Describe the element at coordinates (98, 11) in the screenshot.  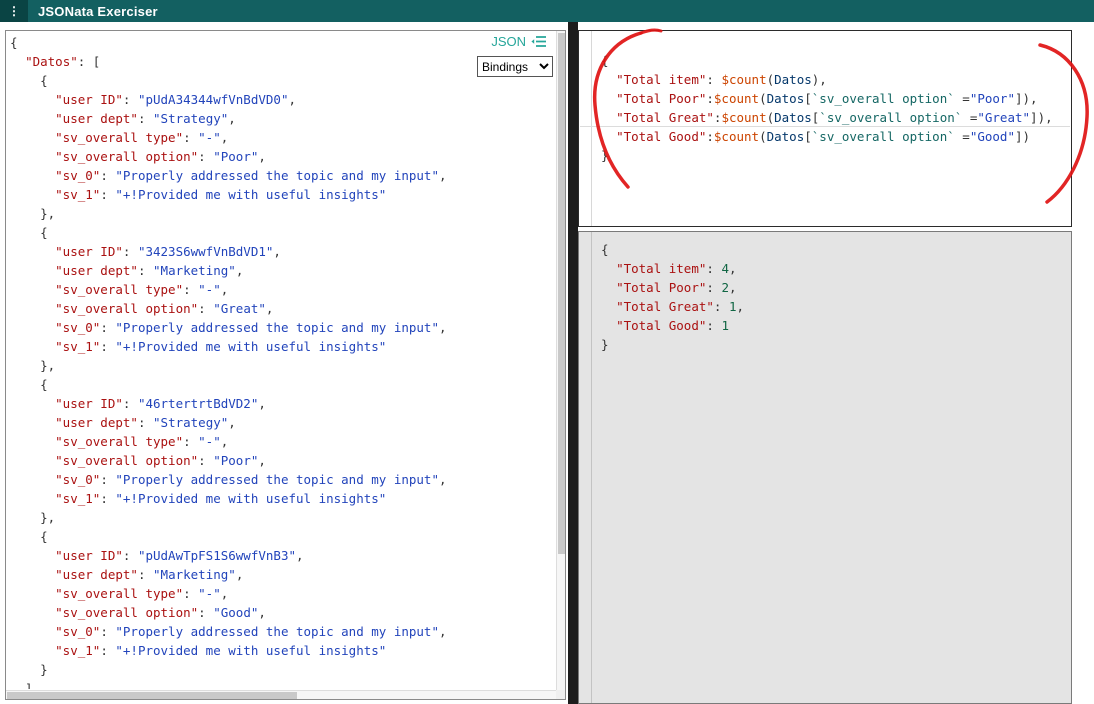
I see `app-title: JSONata Exerciser` at that location.